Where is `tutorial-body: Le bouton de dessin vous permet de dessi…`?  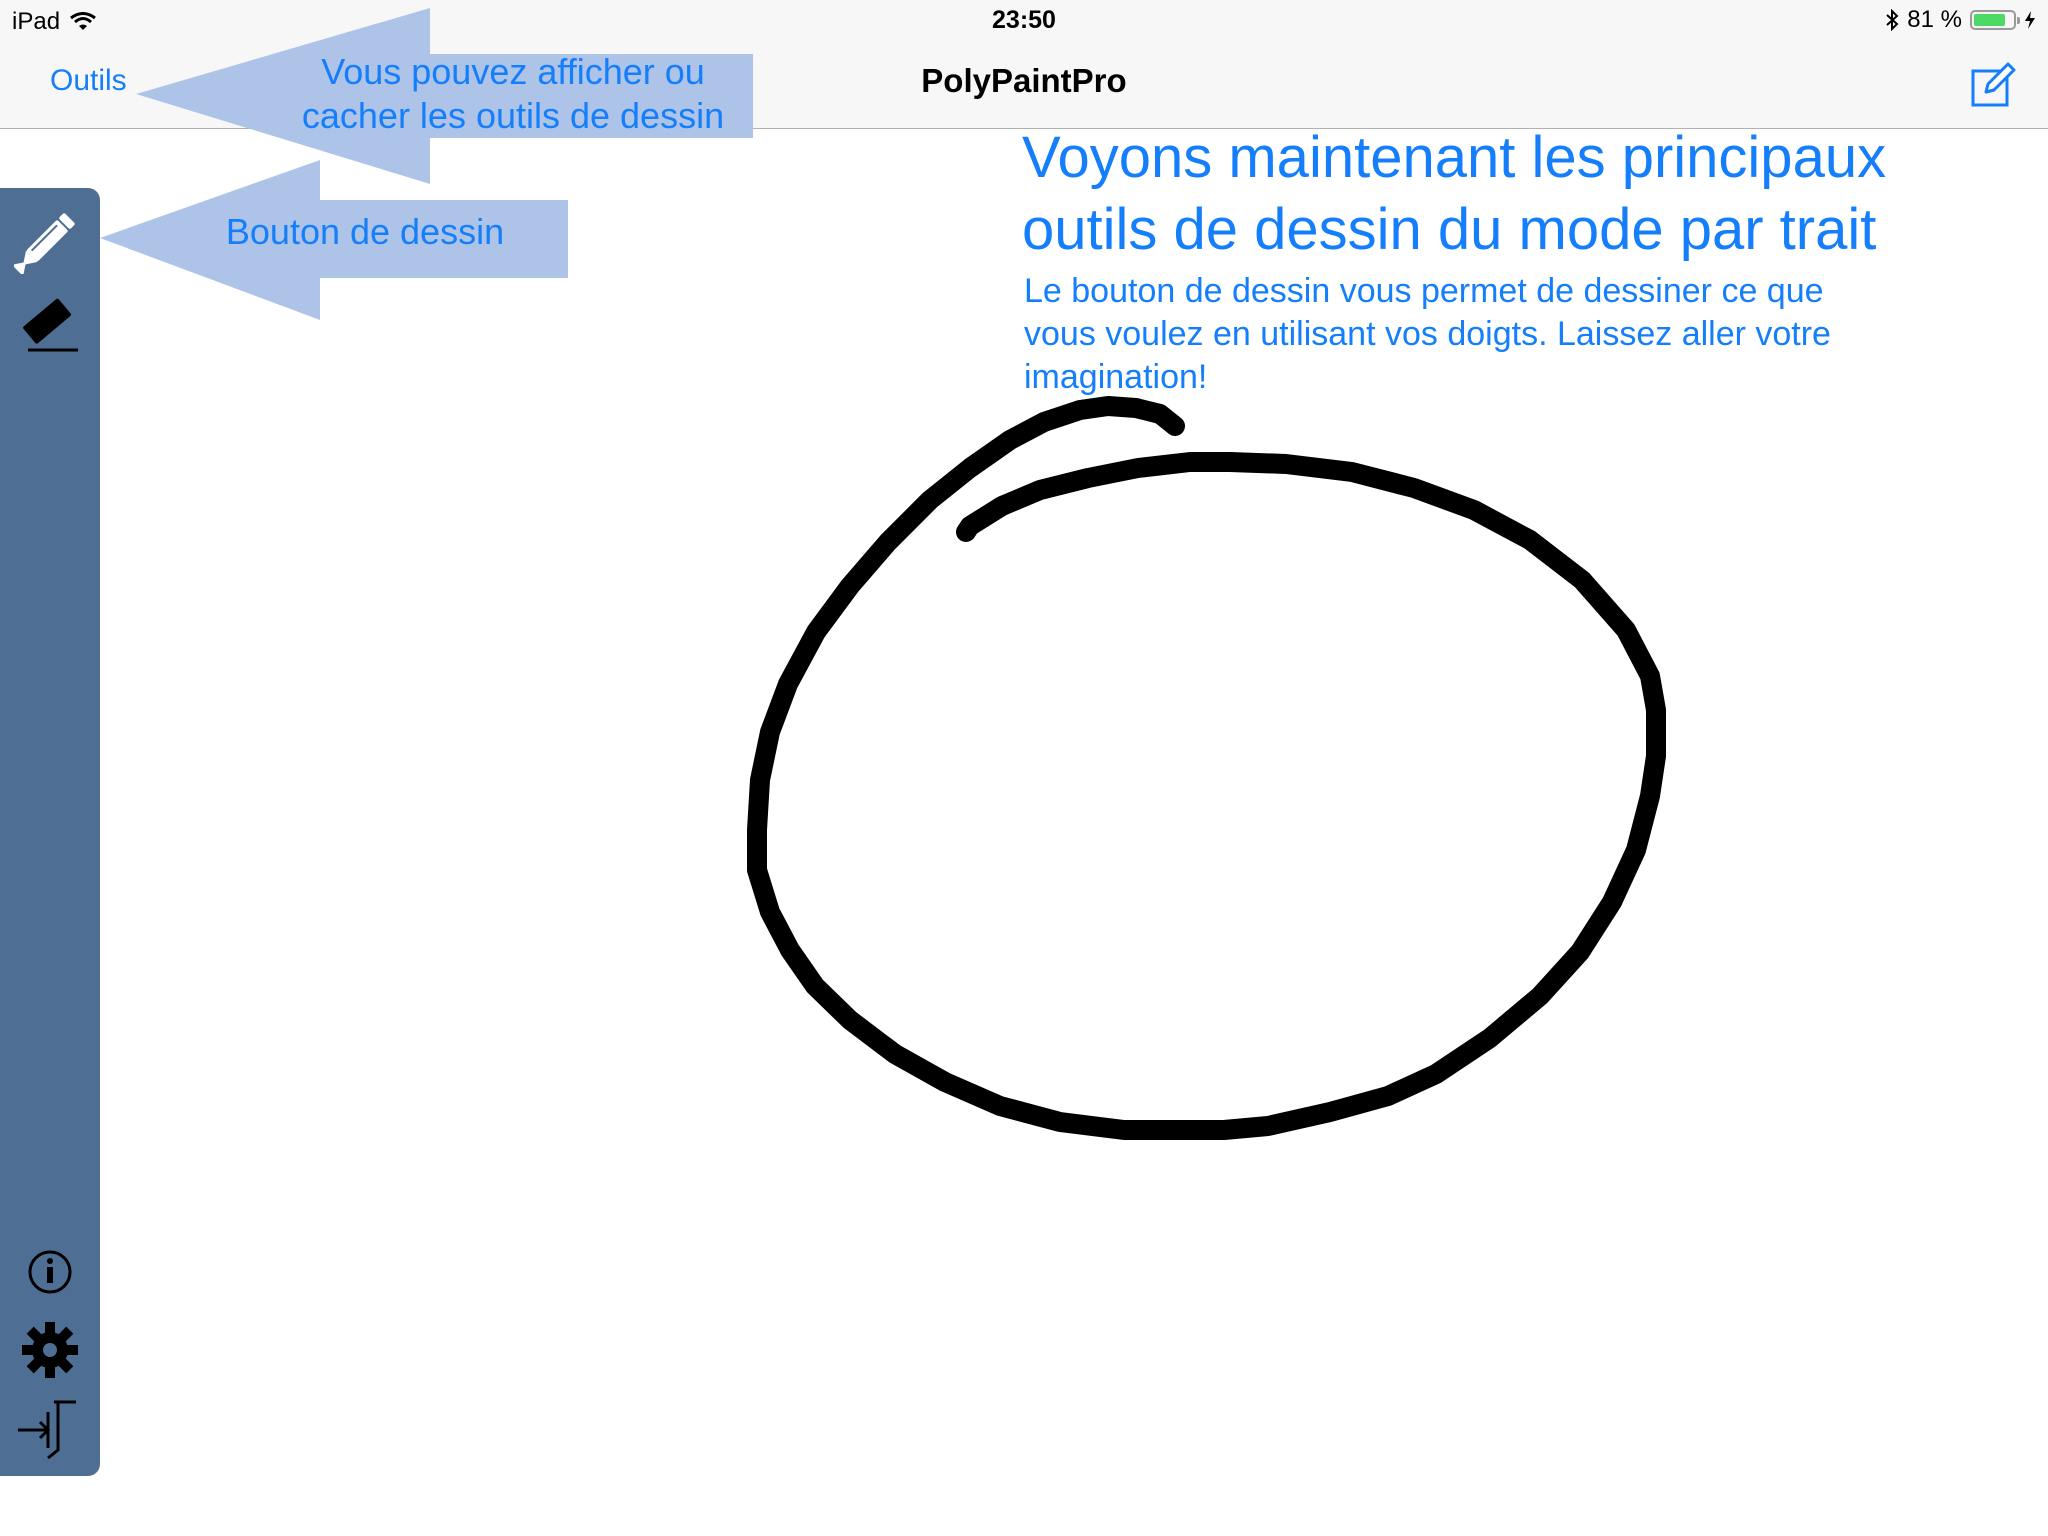
tutorial-body: Le bouton de dessin vous permet de dessi… is located at coordinates (1427, 334).